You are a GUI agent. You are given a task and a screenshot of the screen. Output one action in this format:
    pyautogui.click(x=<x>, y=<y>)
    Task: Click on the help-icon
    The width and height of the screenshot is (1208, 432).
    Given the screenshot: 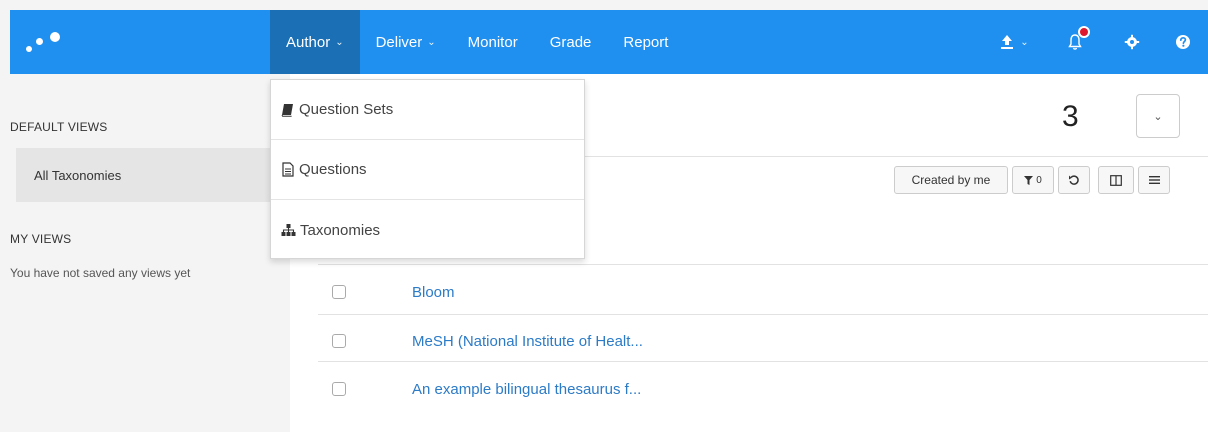 What is the action you would take?
    pyautogui.click(x=1183, y=42)
    